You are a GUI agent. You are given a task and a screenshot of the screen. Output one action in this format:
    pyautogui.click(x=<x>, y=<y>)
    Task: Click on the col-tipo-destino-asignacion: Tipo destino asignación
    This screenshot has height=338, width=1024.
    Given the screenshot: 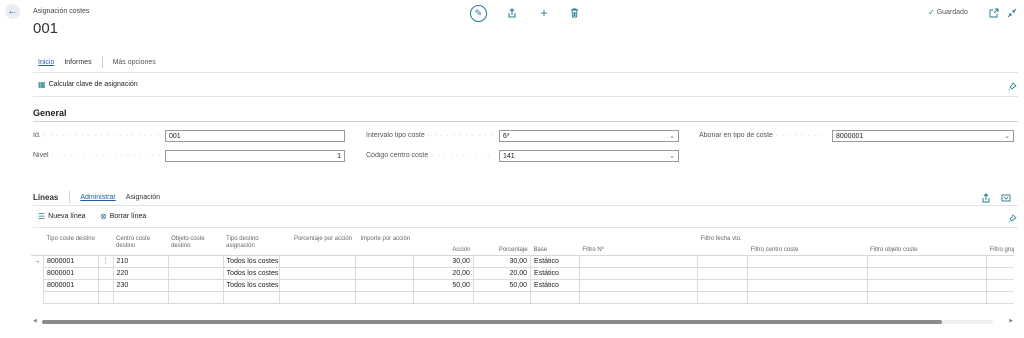 What is the action you would take?
    pyautogui.click(x=251, y=245)
    